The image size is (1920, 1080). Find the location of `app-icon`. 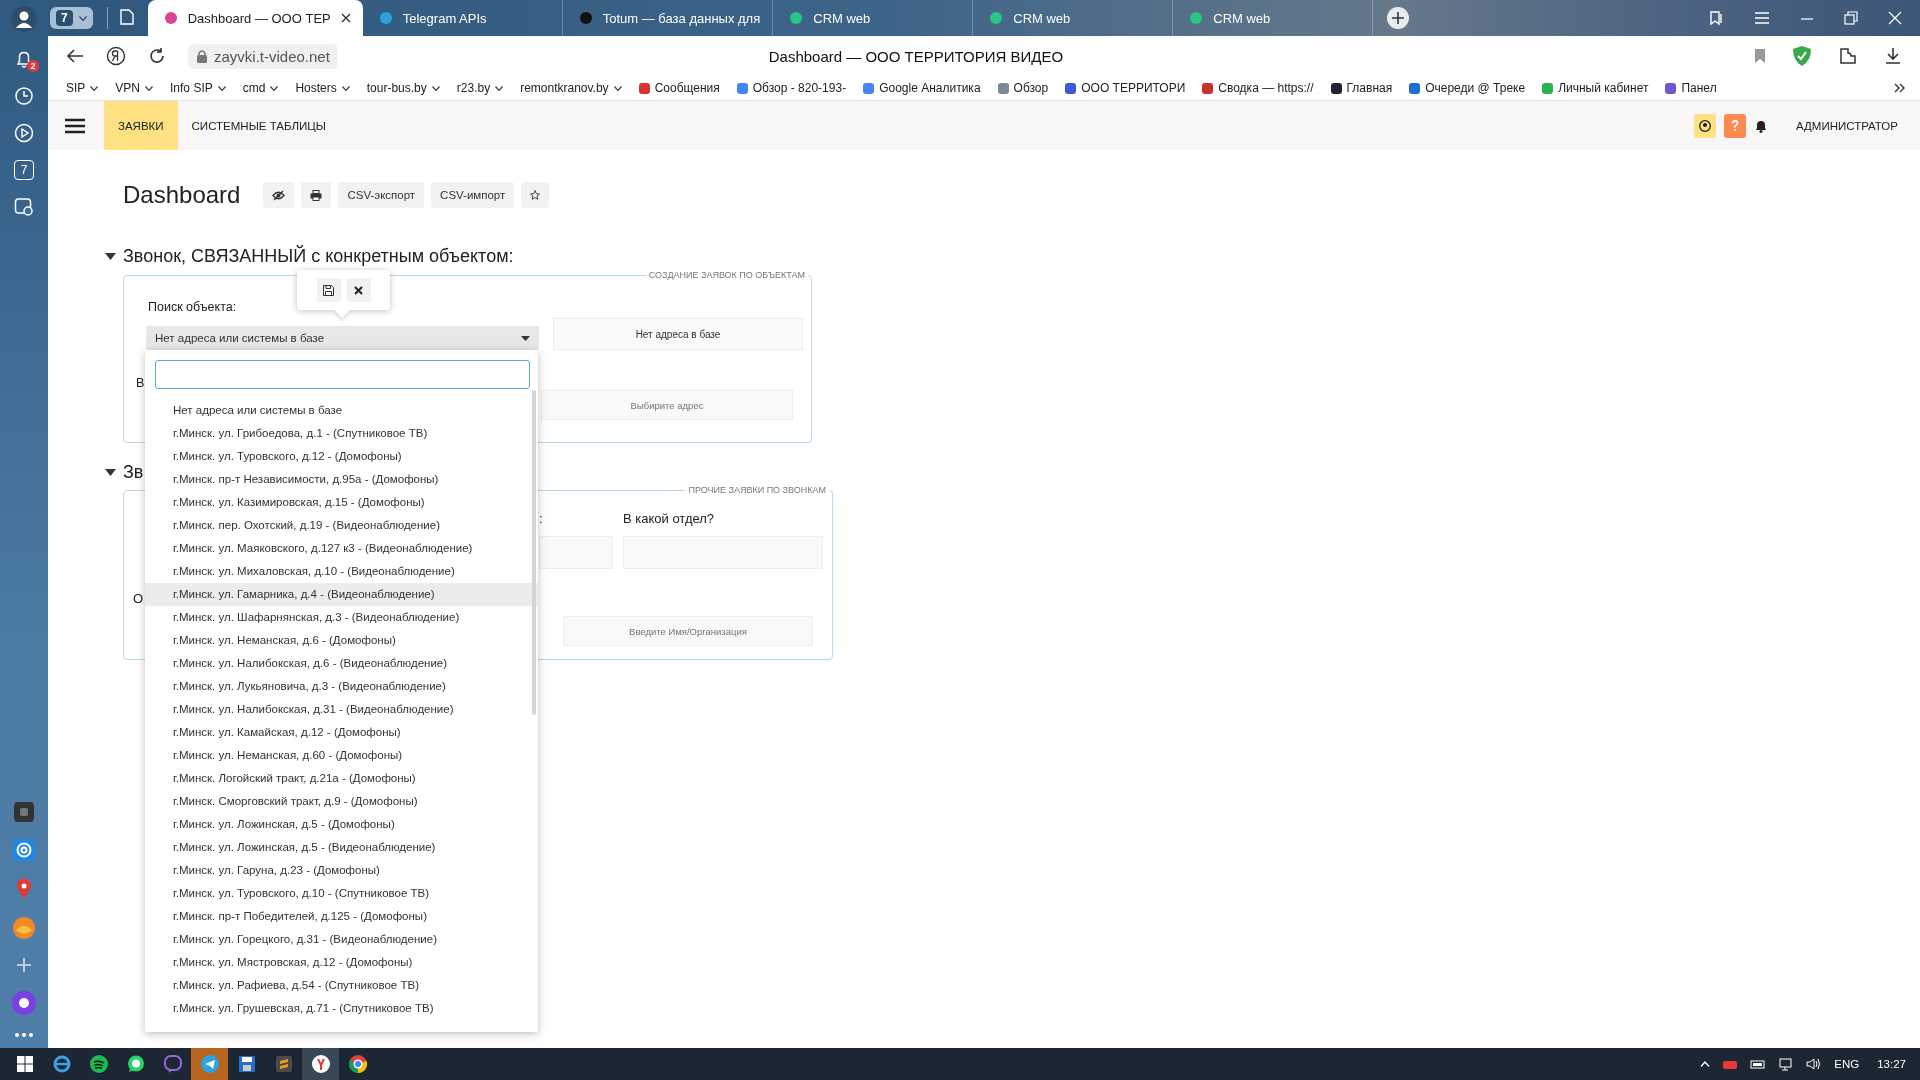

app-icon is located at coordinates (24, 812).